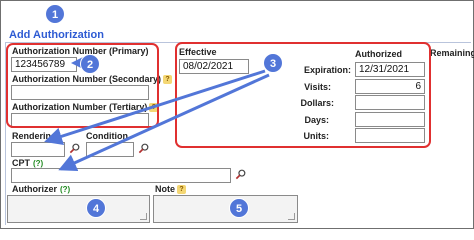  I want to click on cpt-input, so click(121, 175).